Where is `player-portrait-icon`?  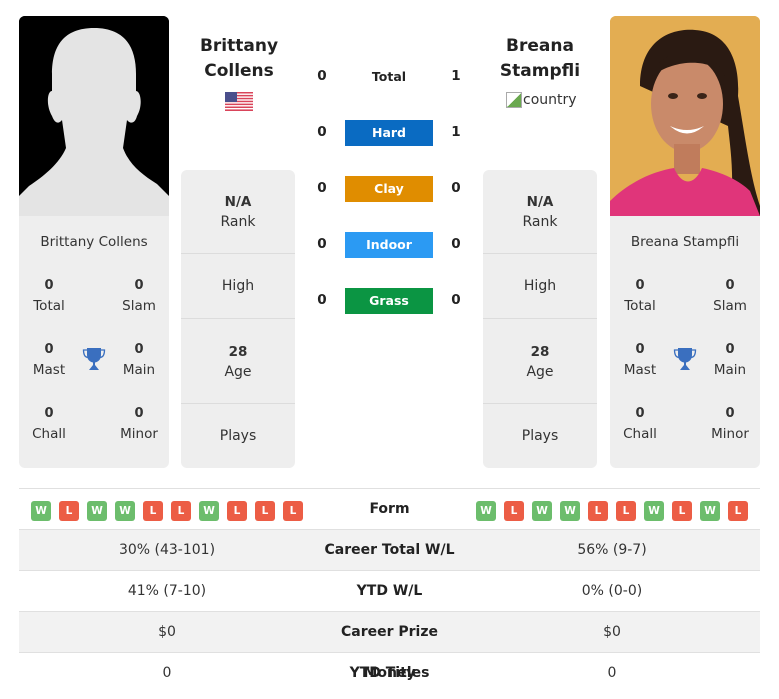
player-portrait-icon is located at coordinates (685, 116).